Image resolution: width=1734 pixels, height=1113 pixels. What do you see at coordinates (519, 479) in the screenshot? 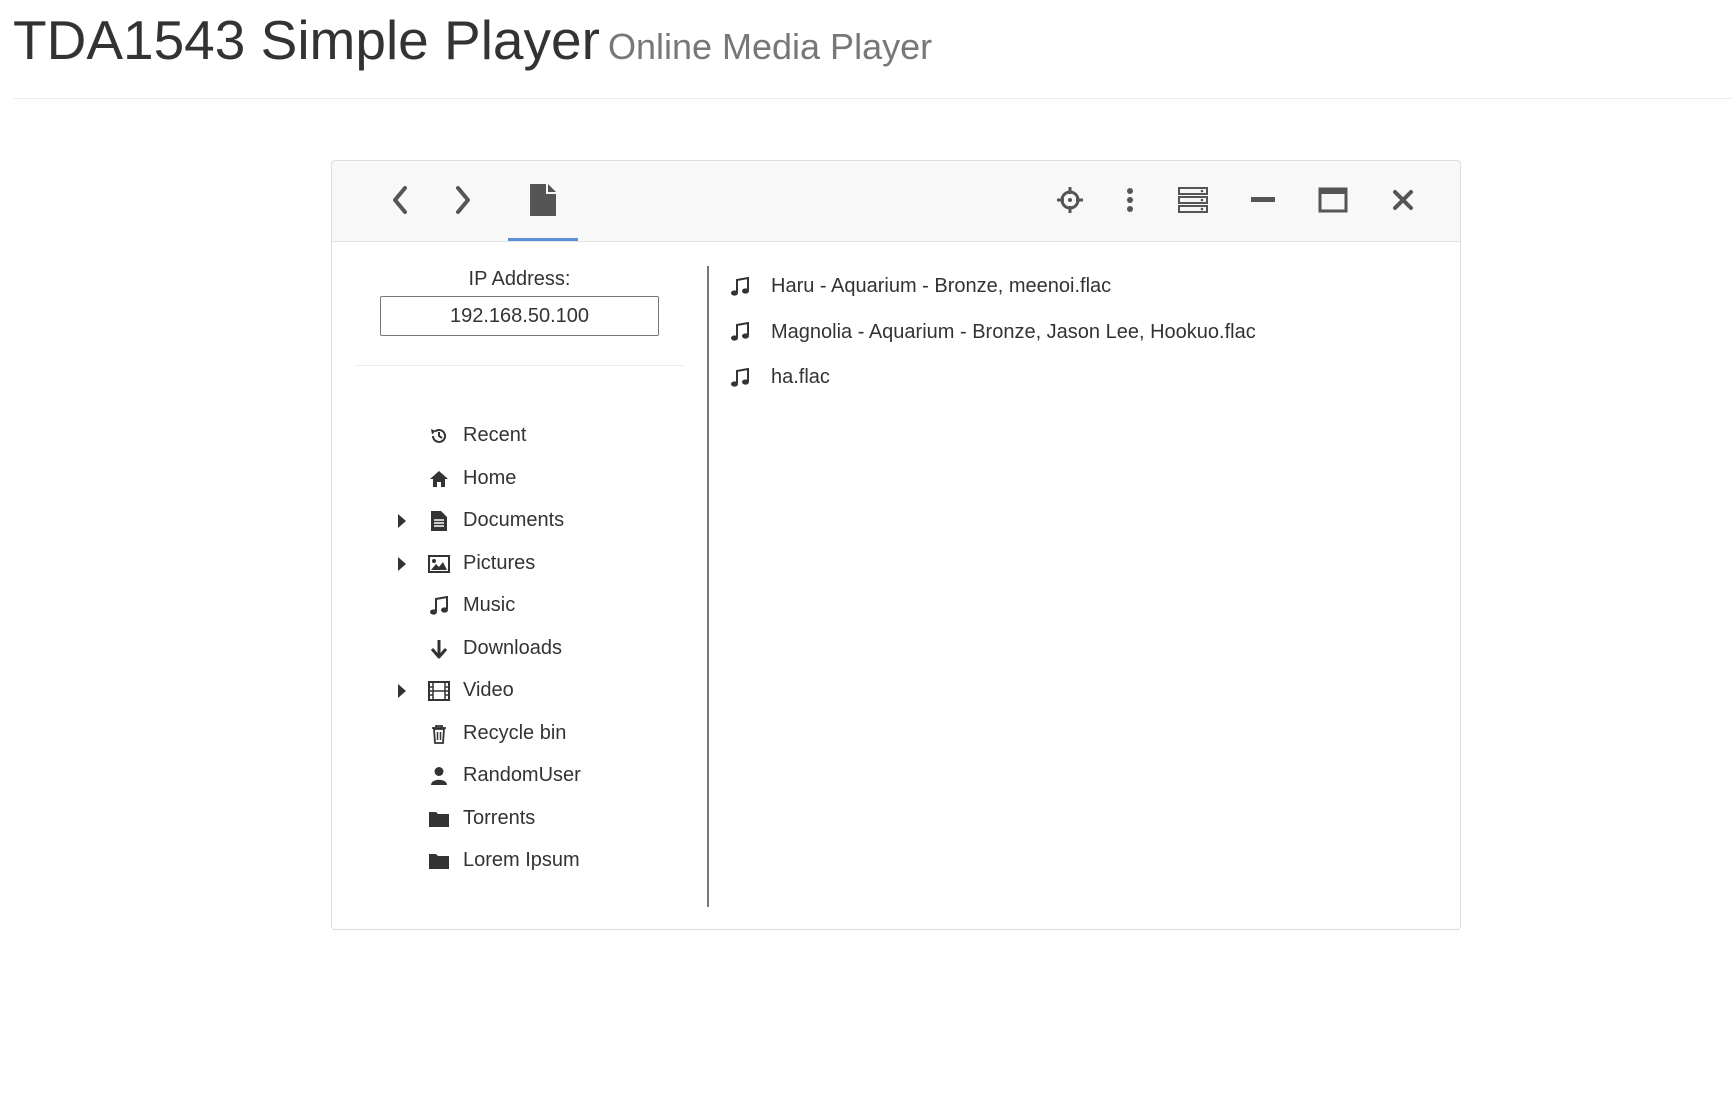
I see `sidebar-item-home: Home` at bounding box center [519, 479].